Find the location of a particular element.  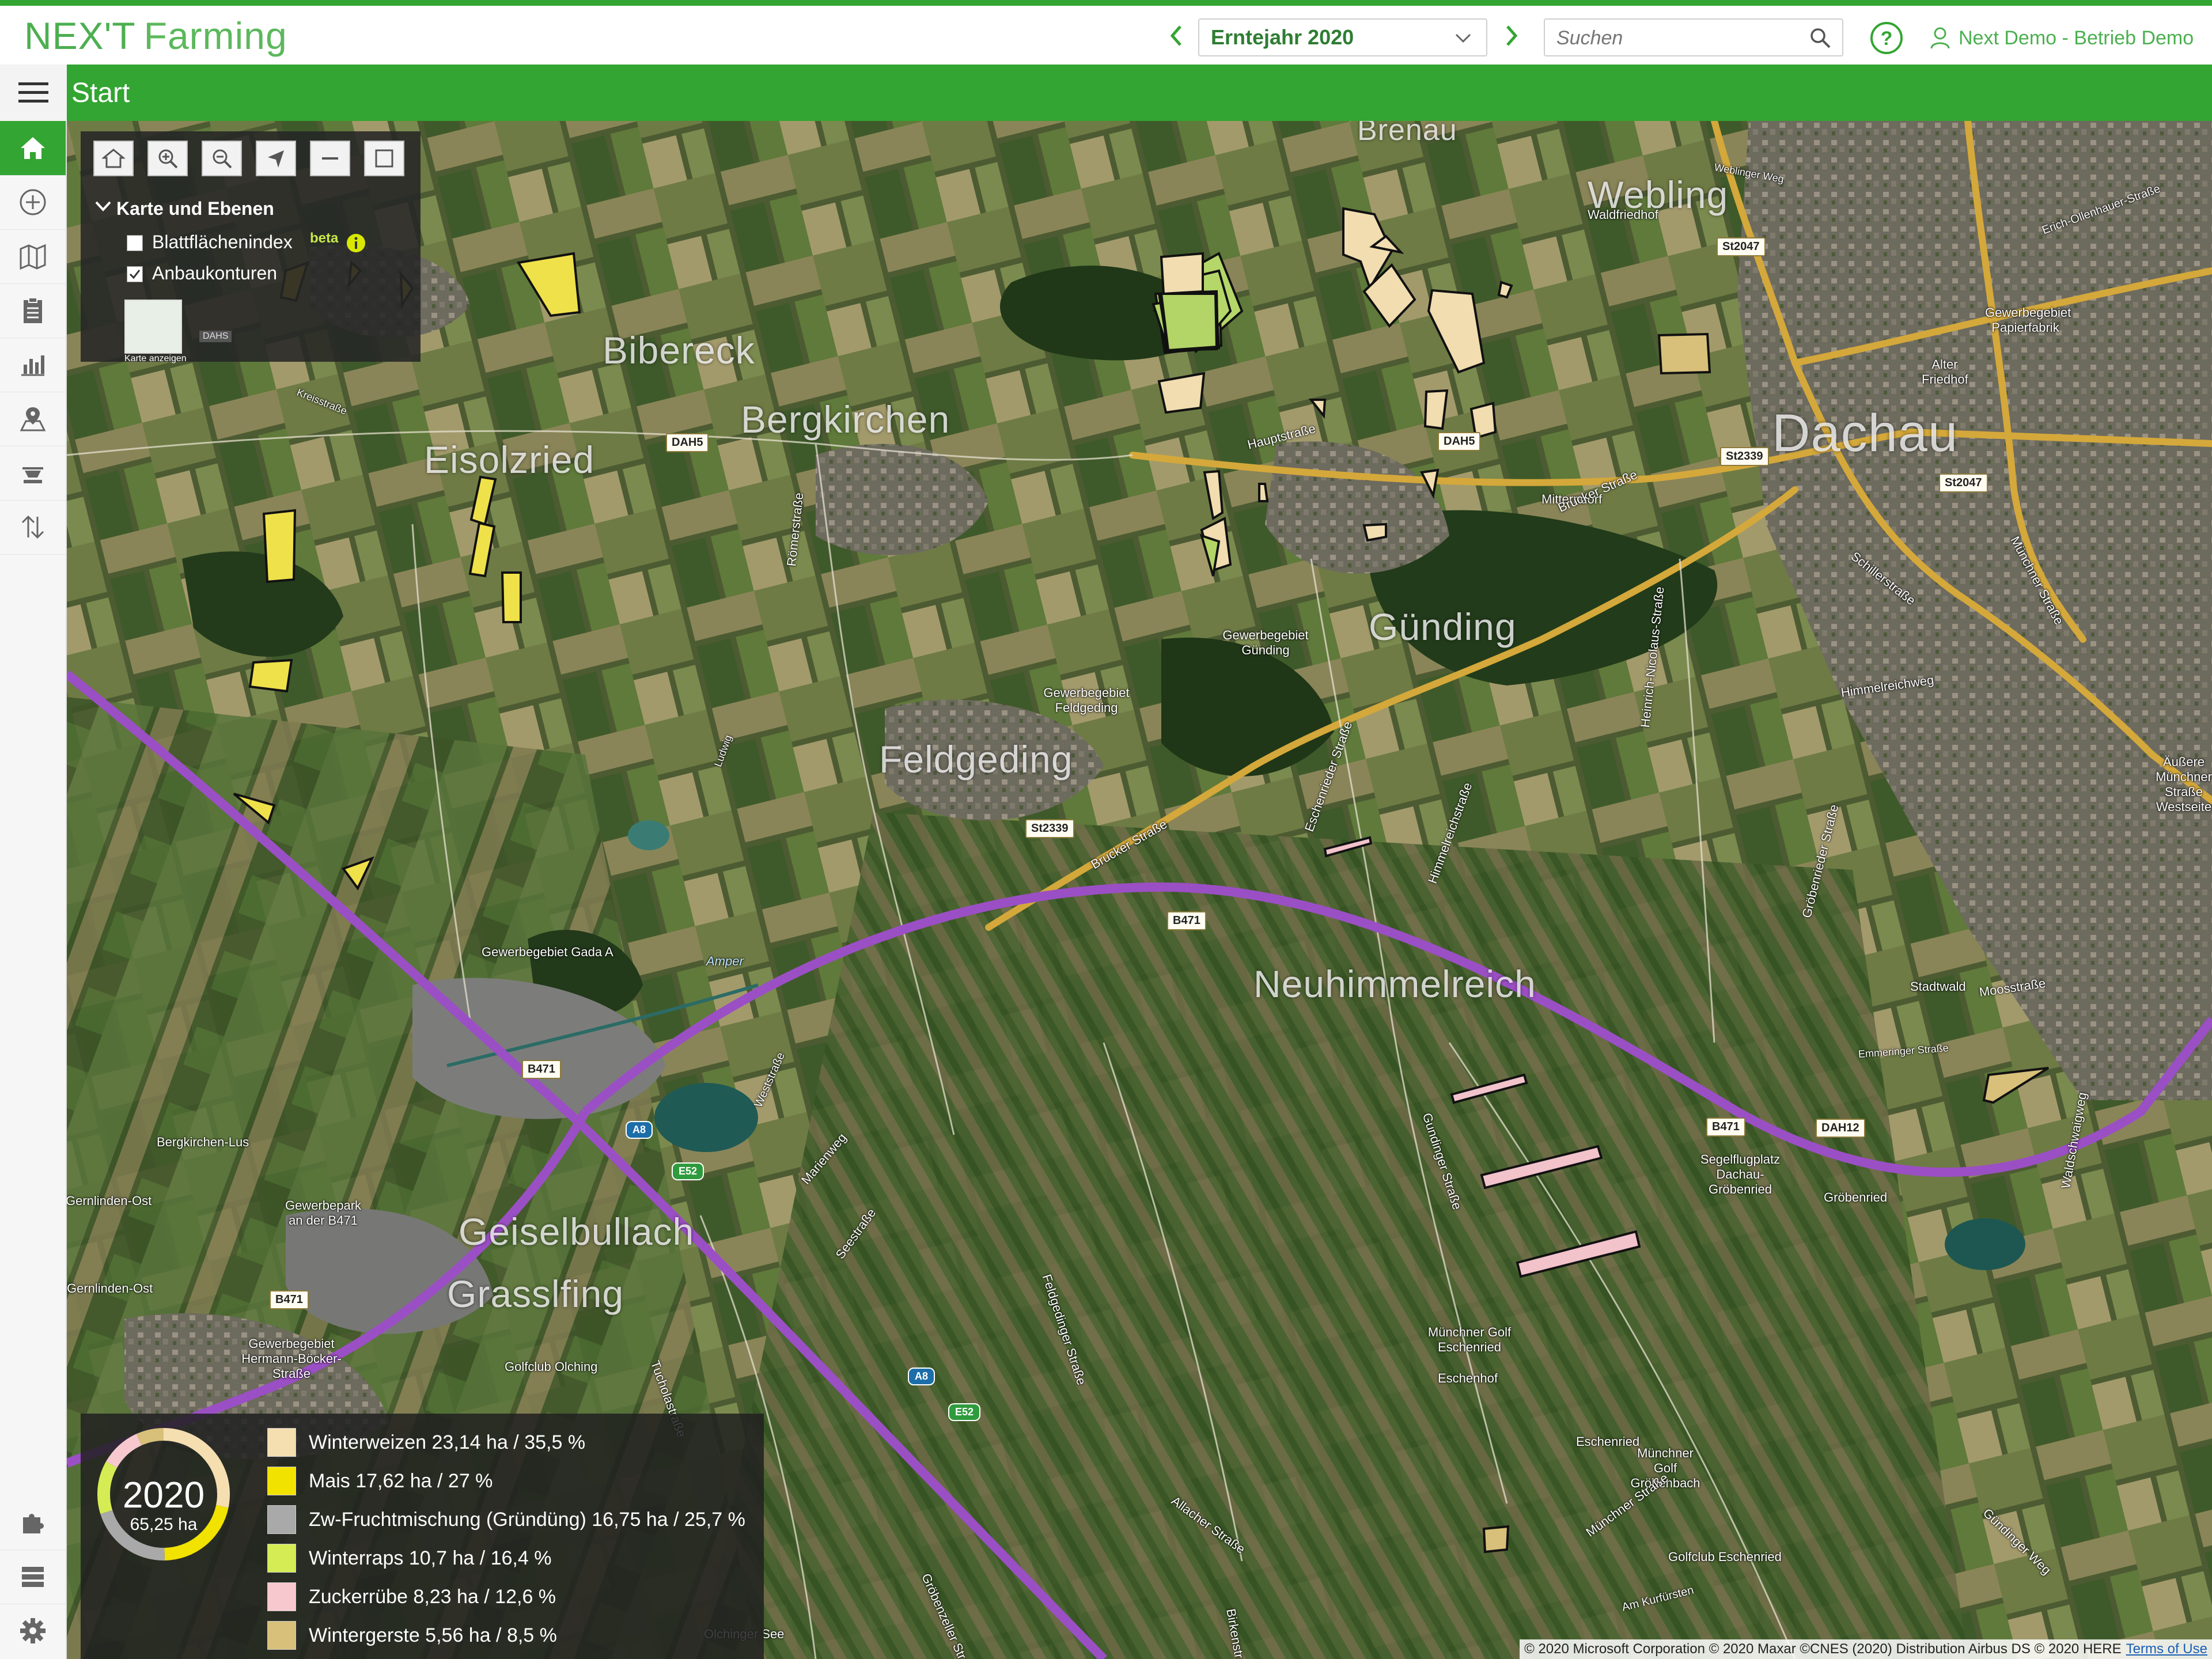

search-input is located at coordinates (1677, 38).